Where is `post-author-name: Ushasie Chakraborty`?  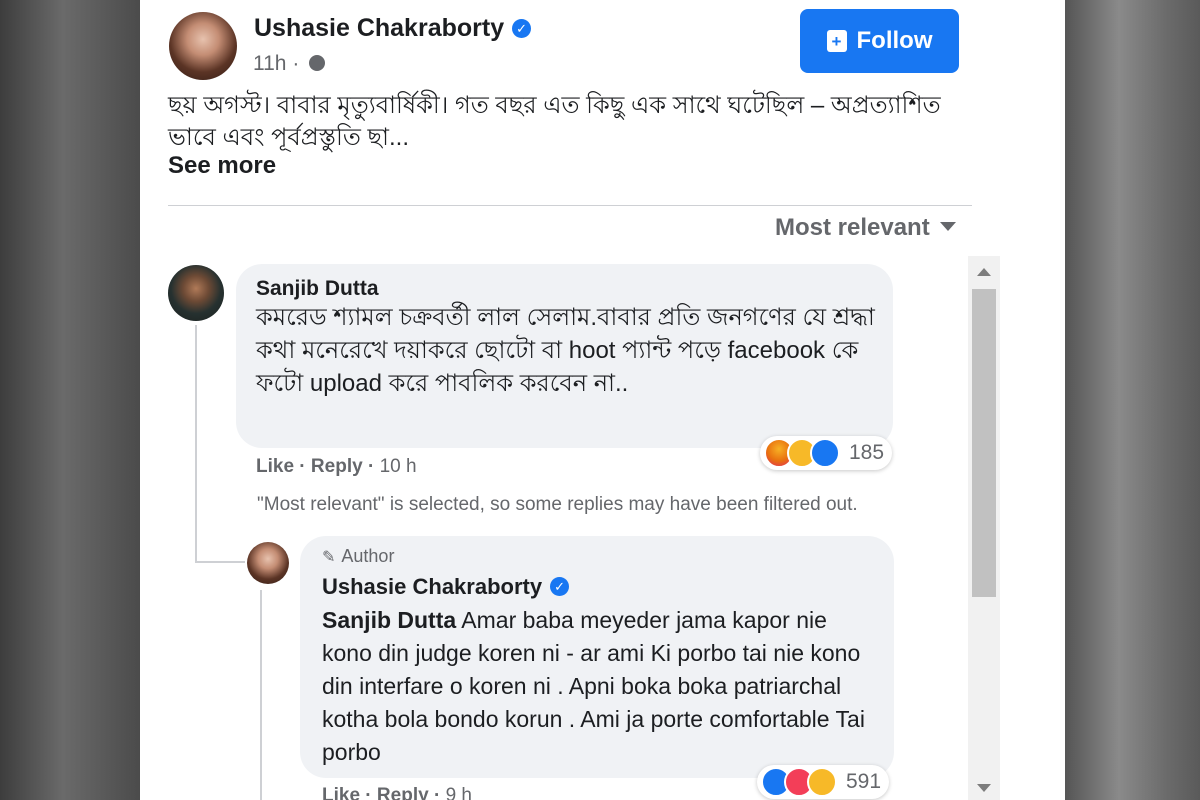
post-author-name: Ushasie Chakraborty is located at coordinates (379, 28).